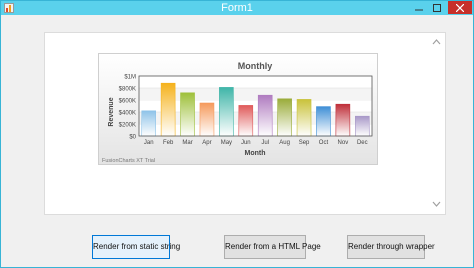 The image size is (474, 268). Describe the element at coordinates (187, 143) in the screenshot. I see `x-tick-label: Mar` at that location.